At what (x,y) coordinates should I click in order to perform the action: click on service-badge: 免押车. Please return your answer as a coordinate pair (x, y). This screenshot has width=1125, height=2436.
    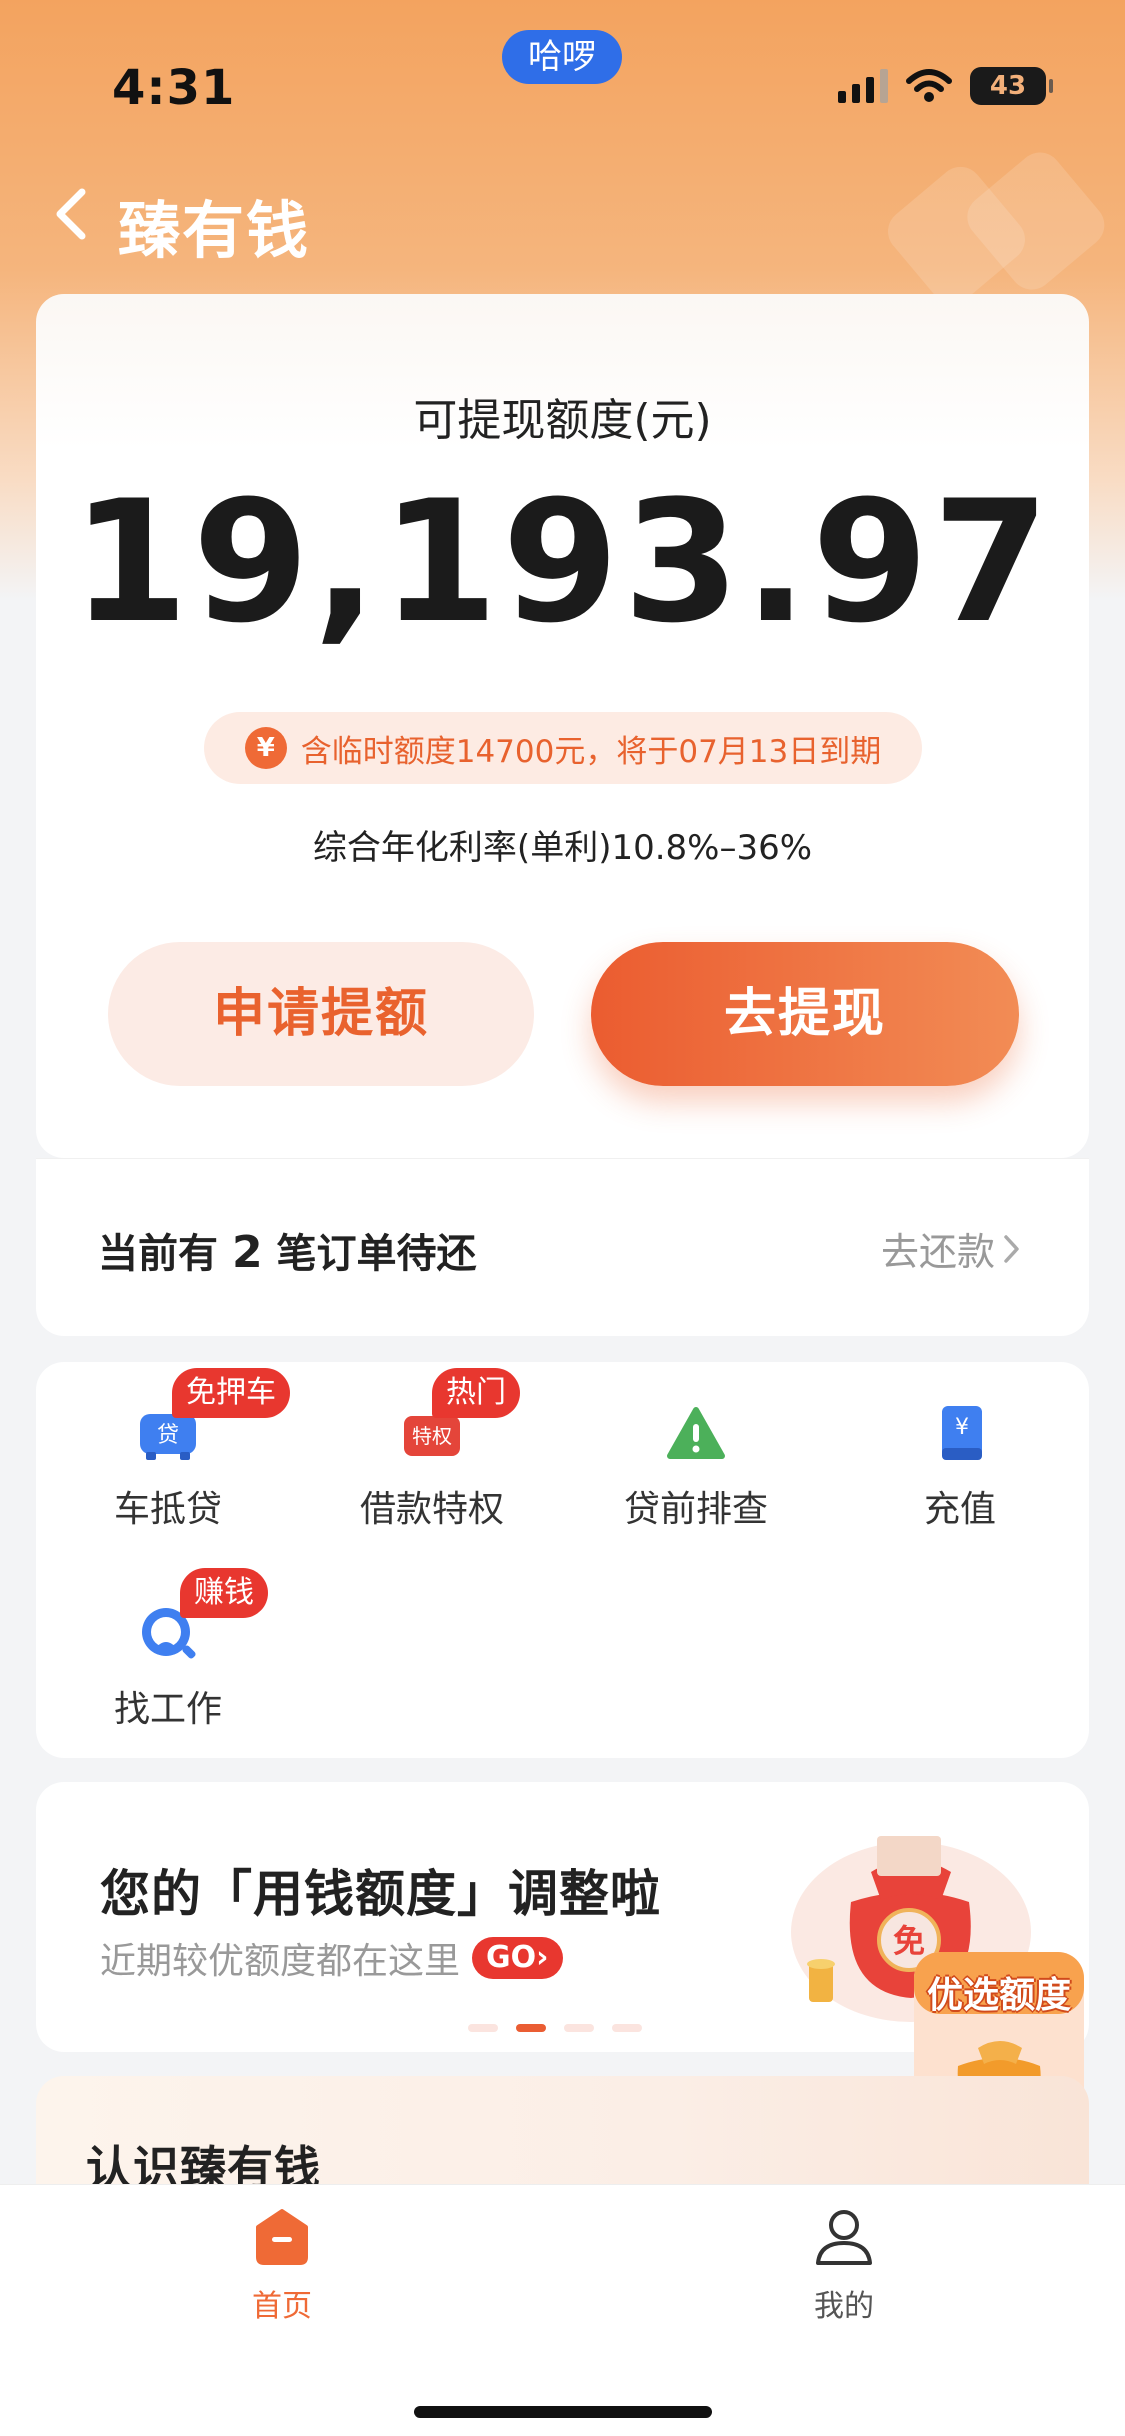
    Looking at the image, I should click on (231, 1393).